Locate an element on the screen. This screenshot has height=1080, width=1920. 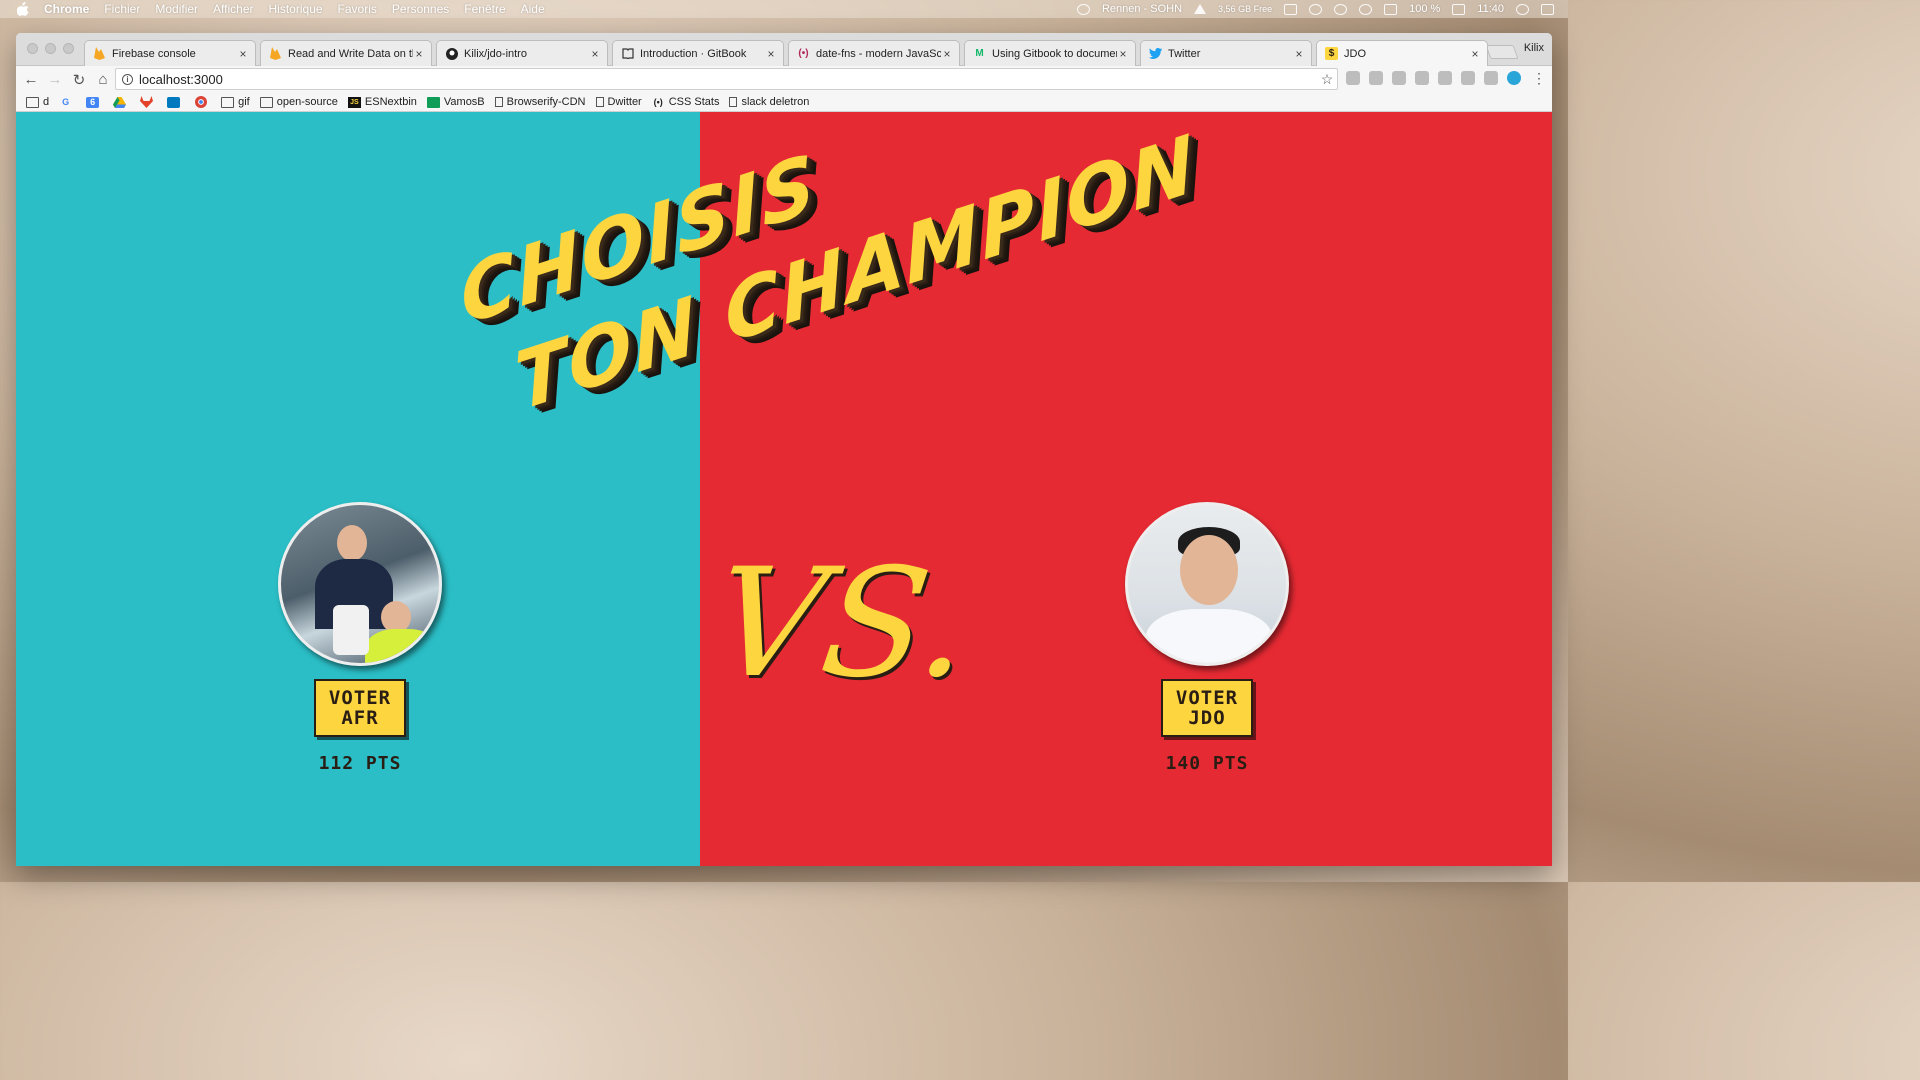
vote-afr-button: Voter AFR is located at coordinates (360, 708).